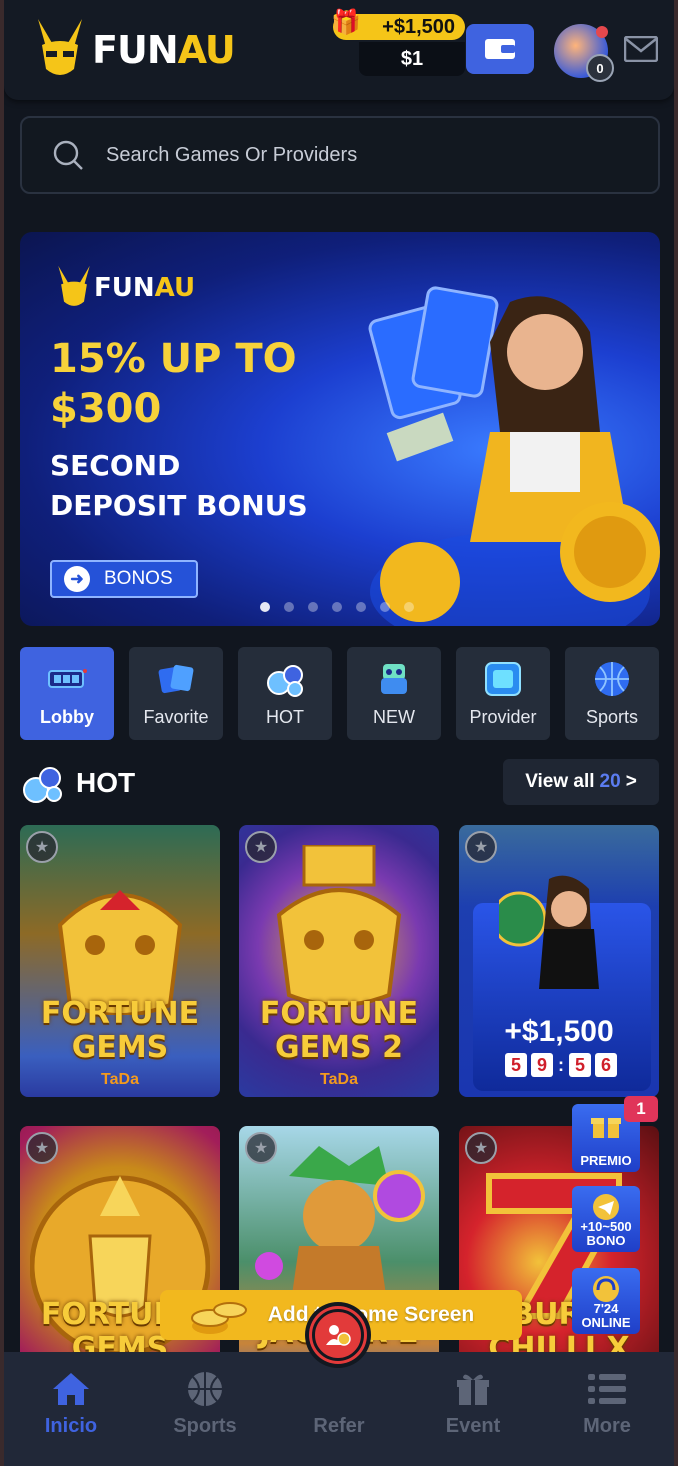 The height and width of the screenshot is (1466, 678). What do you see at coordinates (205, 1426) in the screenshot?
I see `nav-label: Sports` at bounding box center [205, 1426].